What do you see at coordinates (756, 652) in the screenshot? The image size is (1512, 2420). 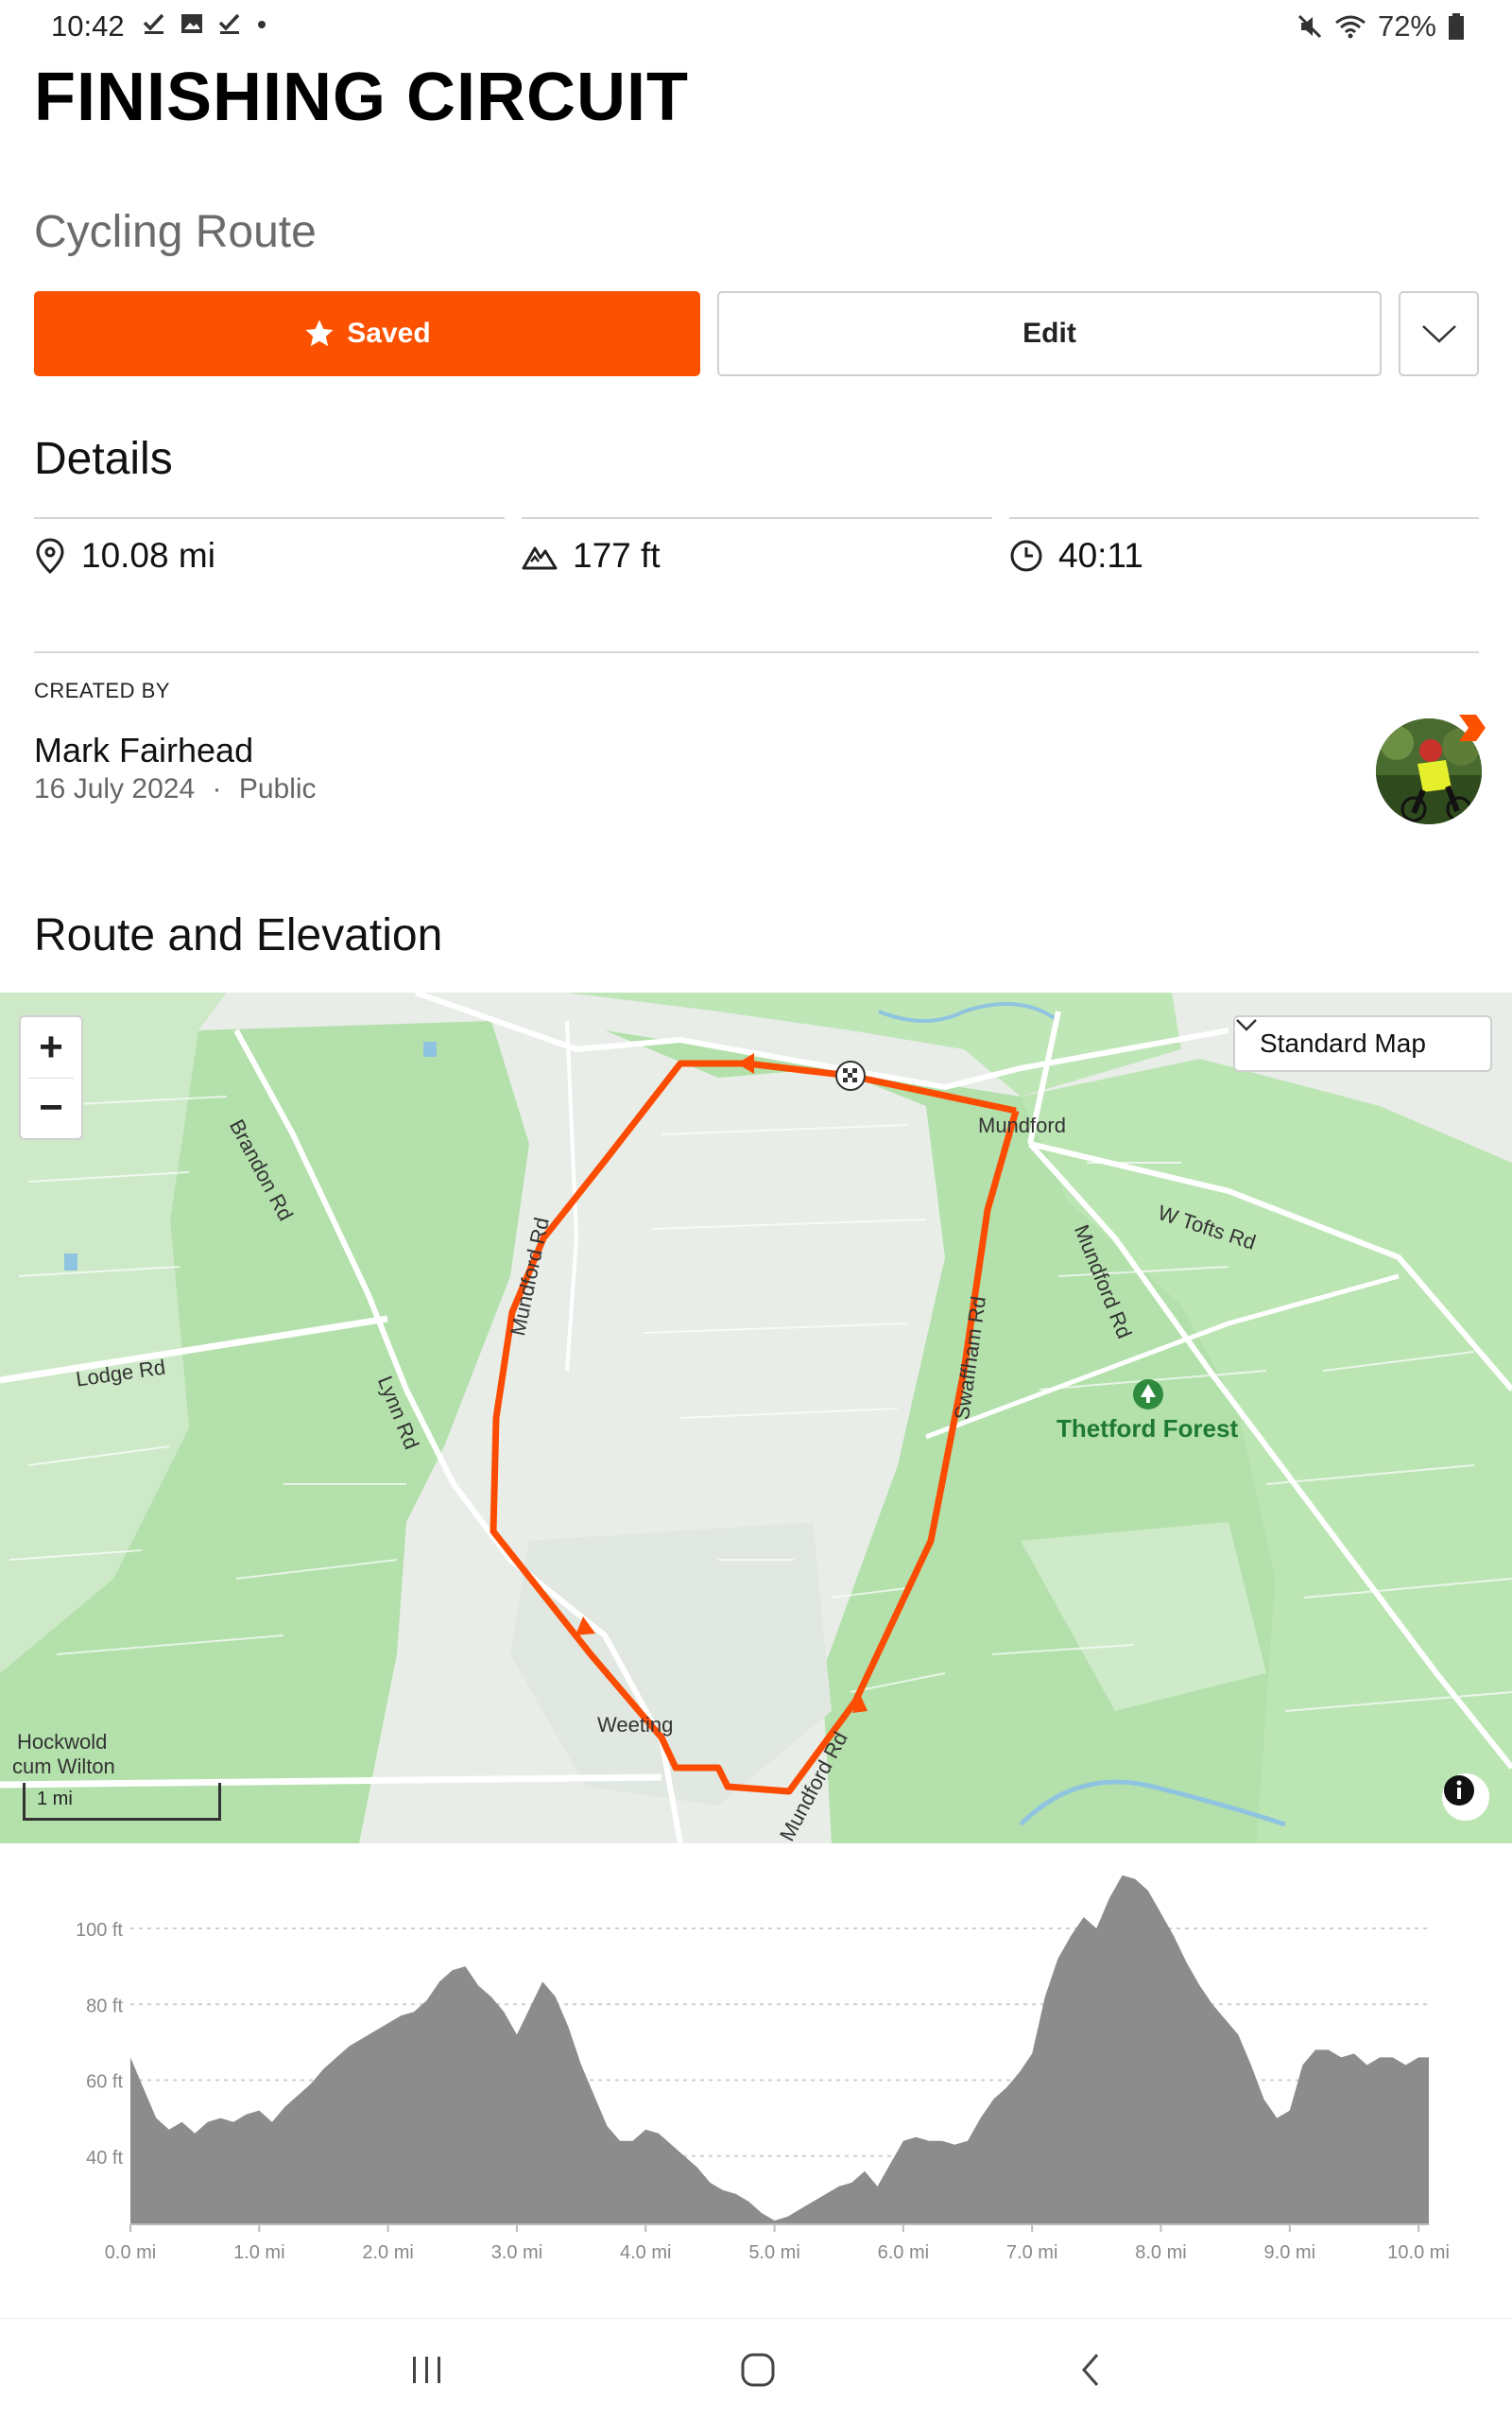 I see `section-divider` at bounding box center [756, 652].